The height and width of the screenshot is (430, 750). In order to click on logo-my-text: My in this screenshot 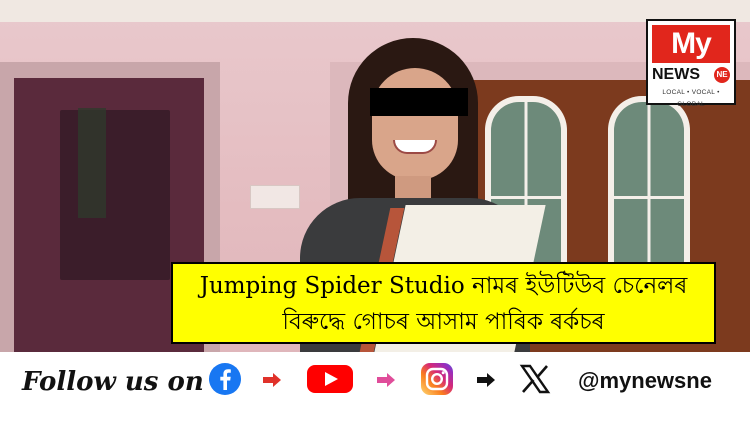, I will do `click(691, 44)`.